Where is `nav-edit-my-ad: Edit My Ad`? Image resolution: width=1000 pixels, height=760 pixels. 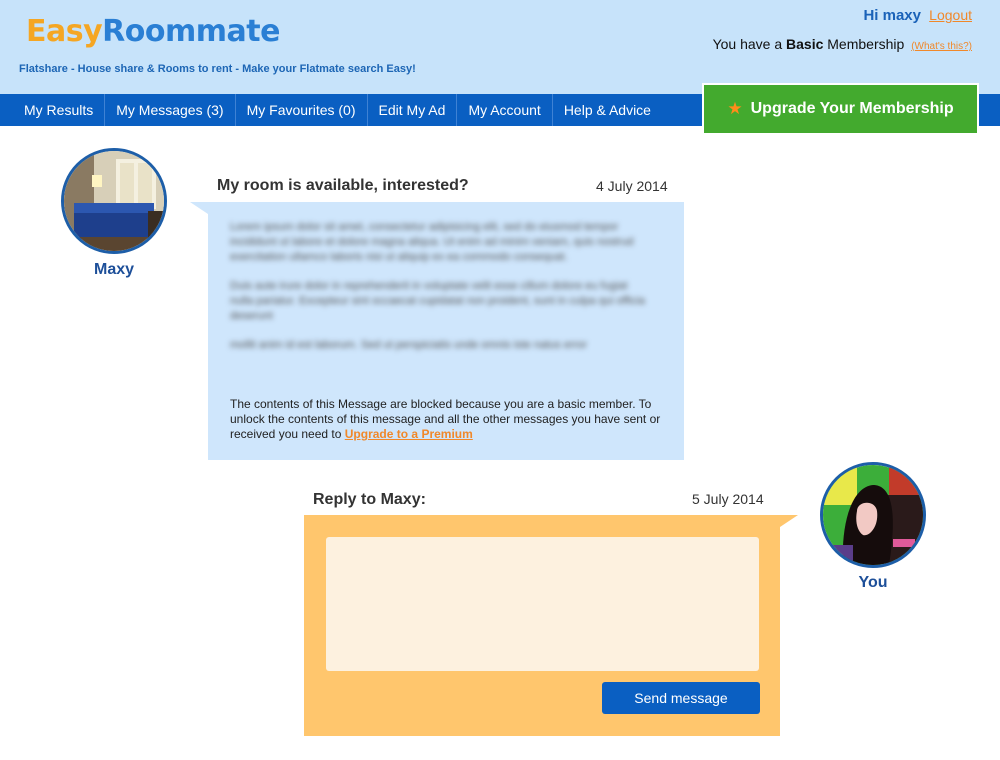 nav-edit-my-ad: Edit My Ad is located at coordinates (413, 110).